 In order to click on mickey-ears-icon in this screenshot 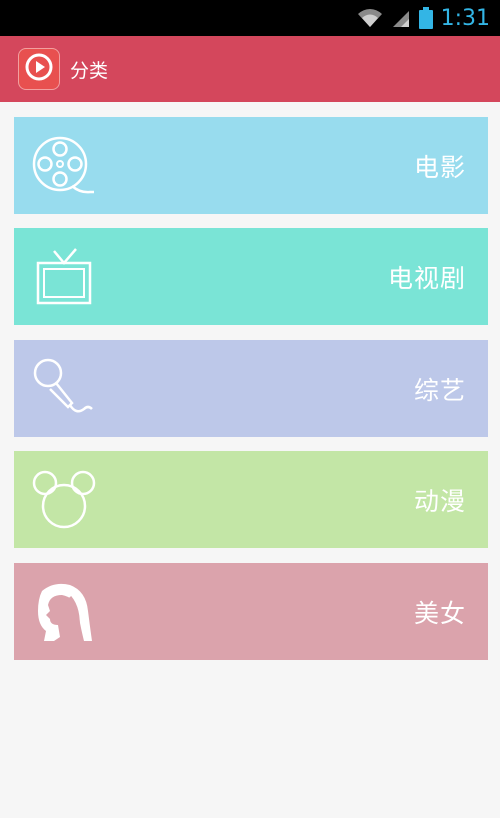, I will do `click(64, 500)`.